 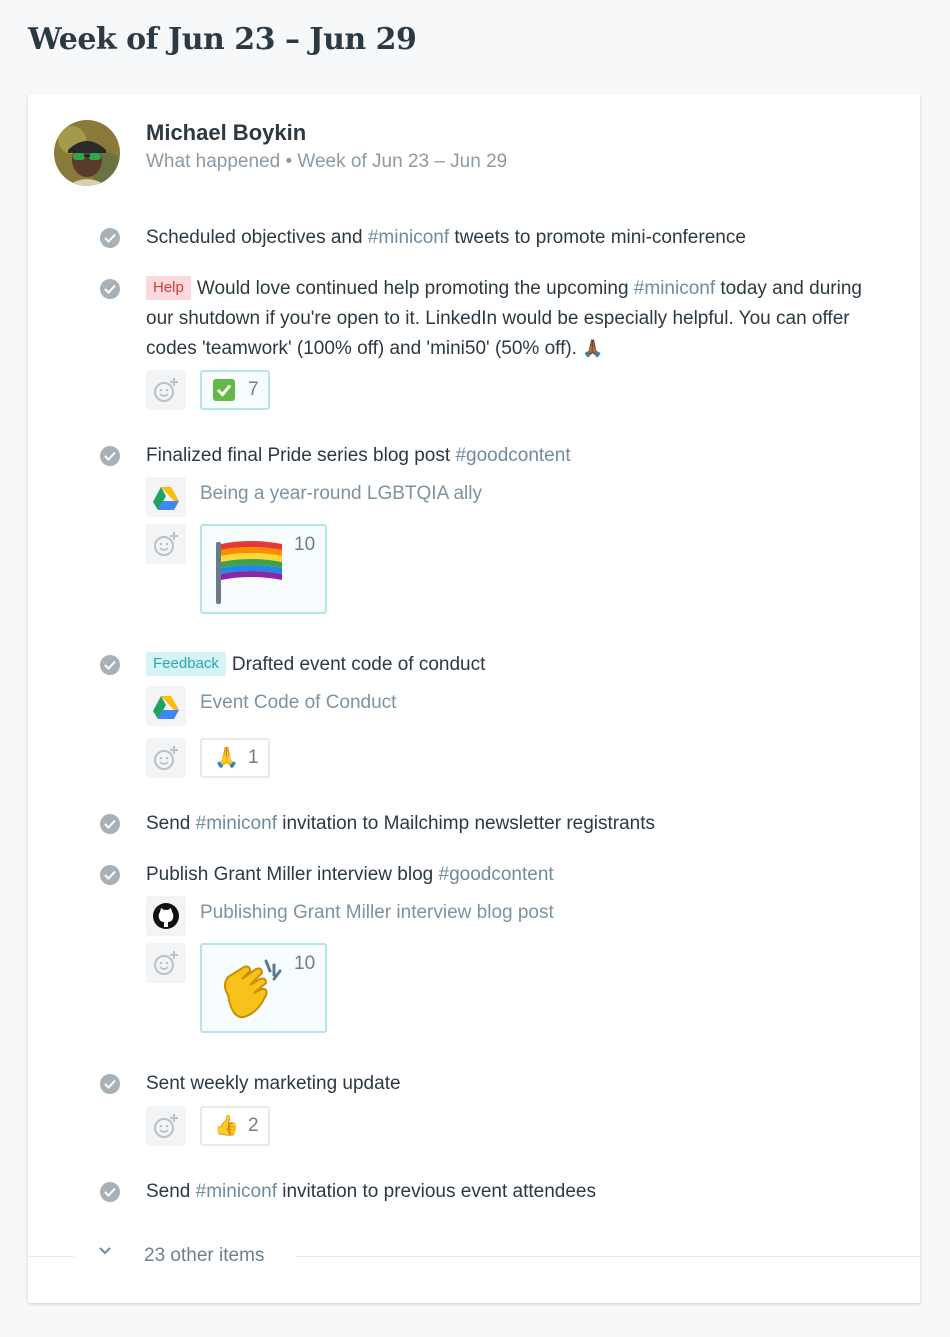 What do you see at coordinates (253, 757) in the screenshot?
I see `reaction-count: 1` at bounding box center [253, 757].